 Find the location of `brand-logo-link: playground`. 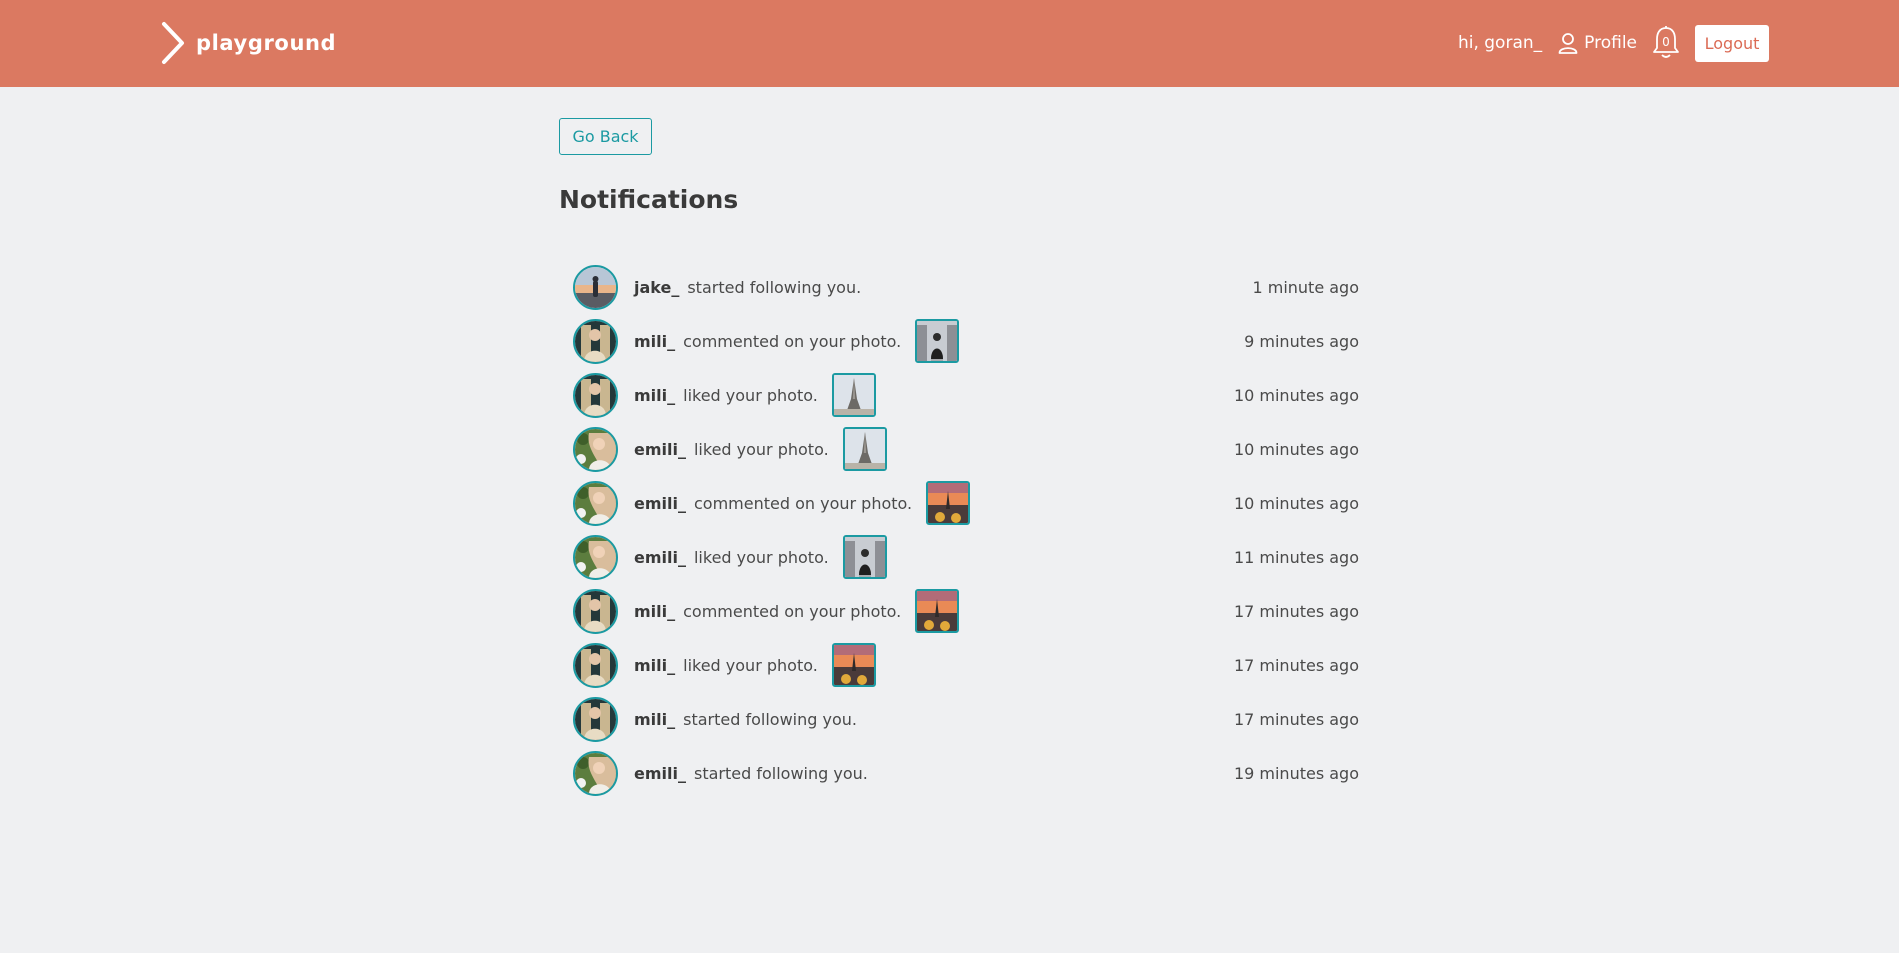

brand-logo-link: playground is located at coordinates (248, 43).